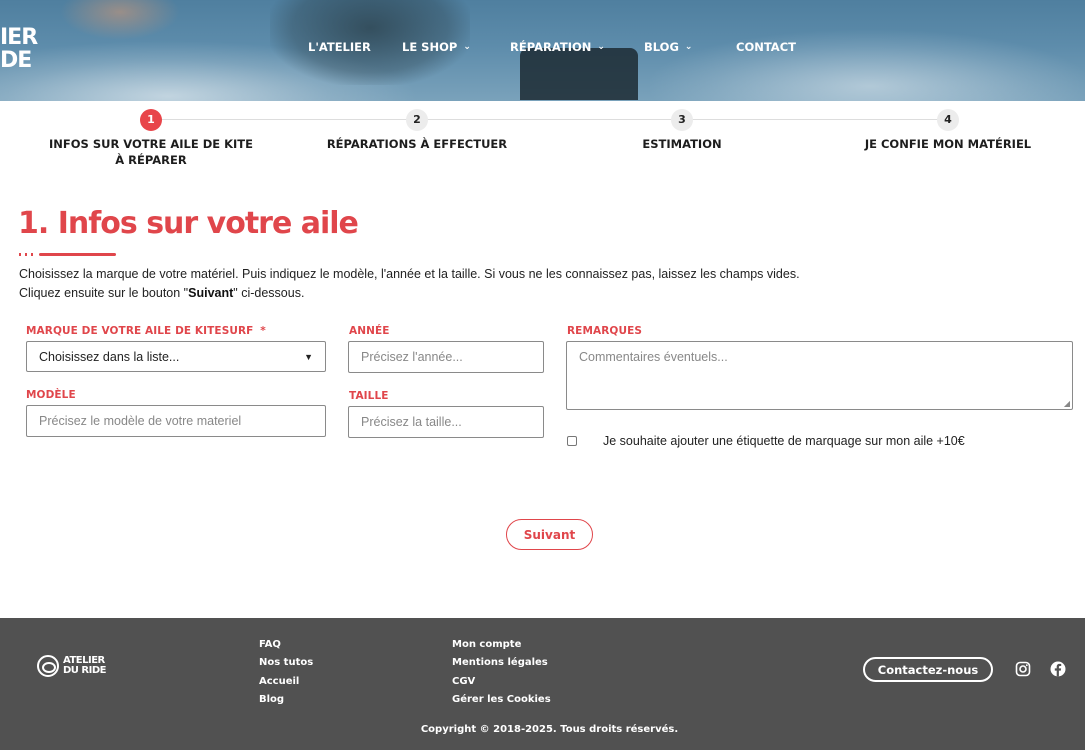  What do you see at coordinates (369, 396) in the screenshot?
I see `size-label: TAILLE` at bounding box center [369, 396].